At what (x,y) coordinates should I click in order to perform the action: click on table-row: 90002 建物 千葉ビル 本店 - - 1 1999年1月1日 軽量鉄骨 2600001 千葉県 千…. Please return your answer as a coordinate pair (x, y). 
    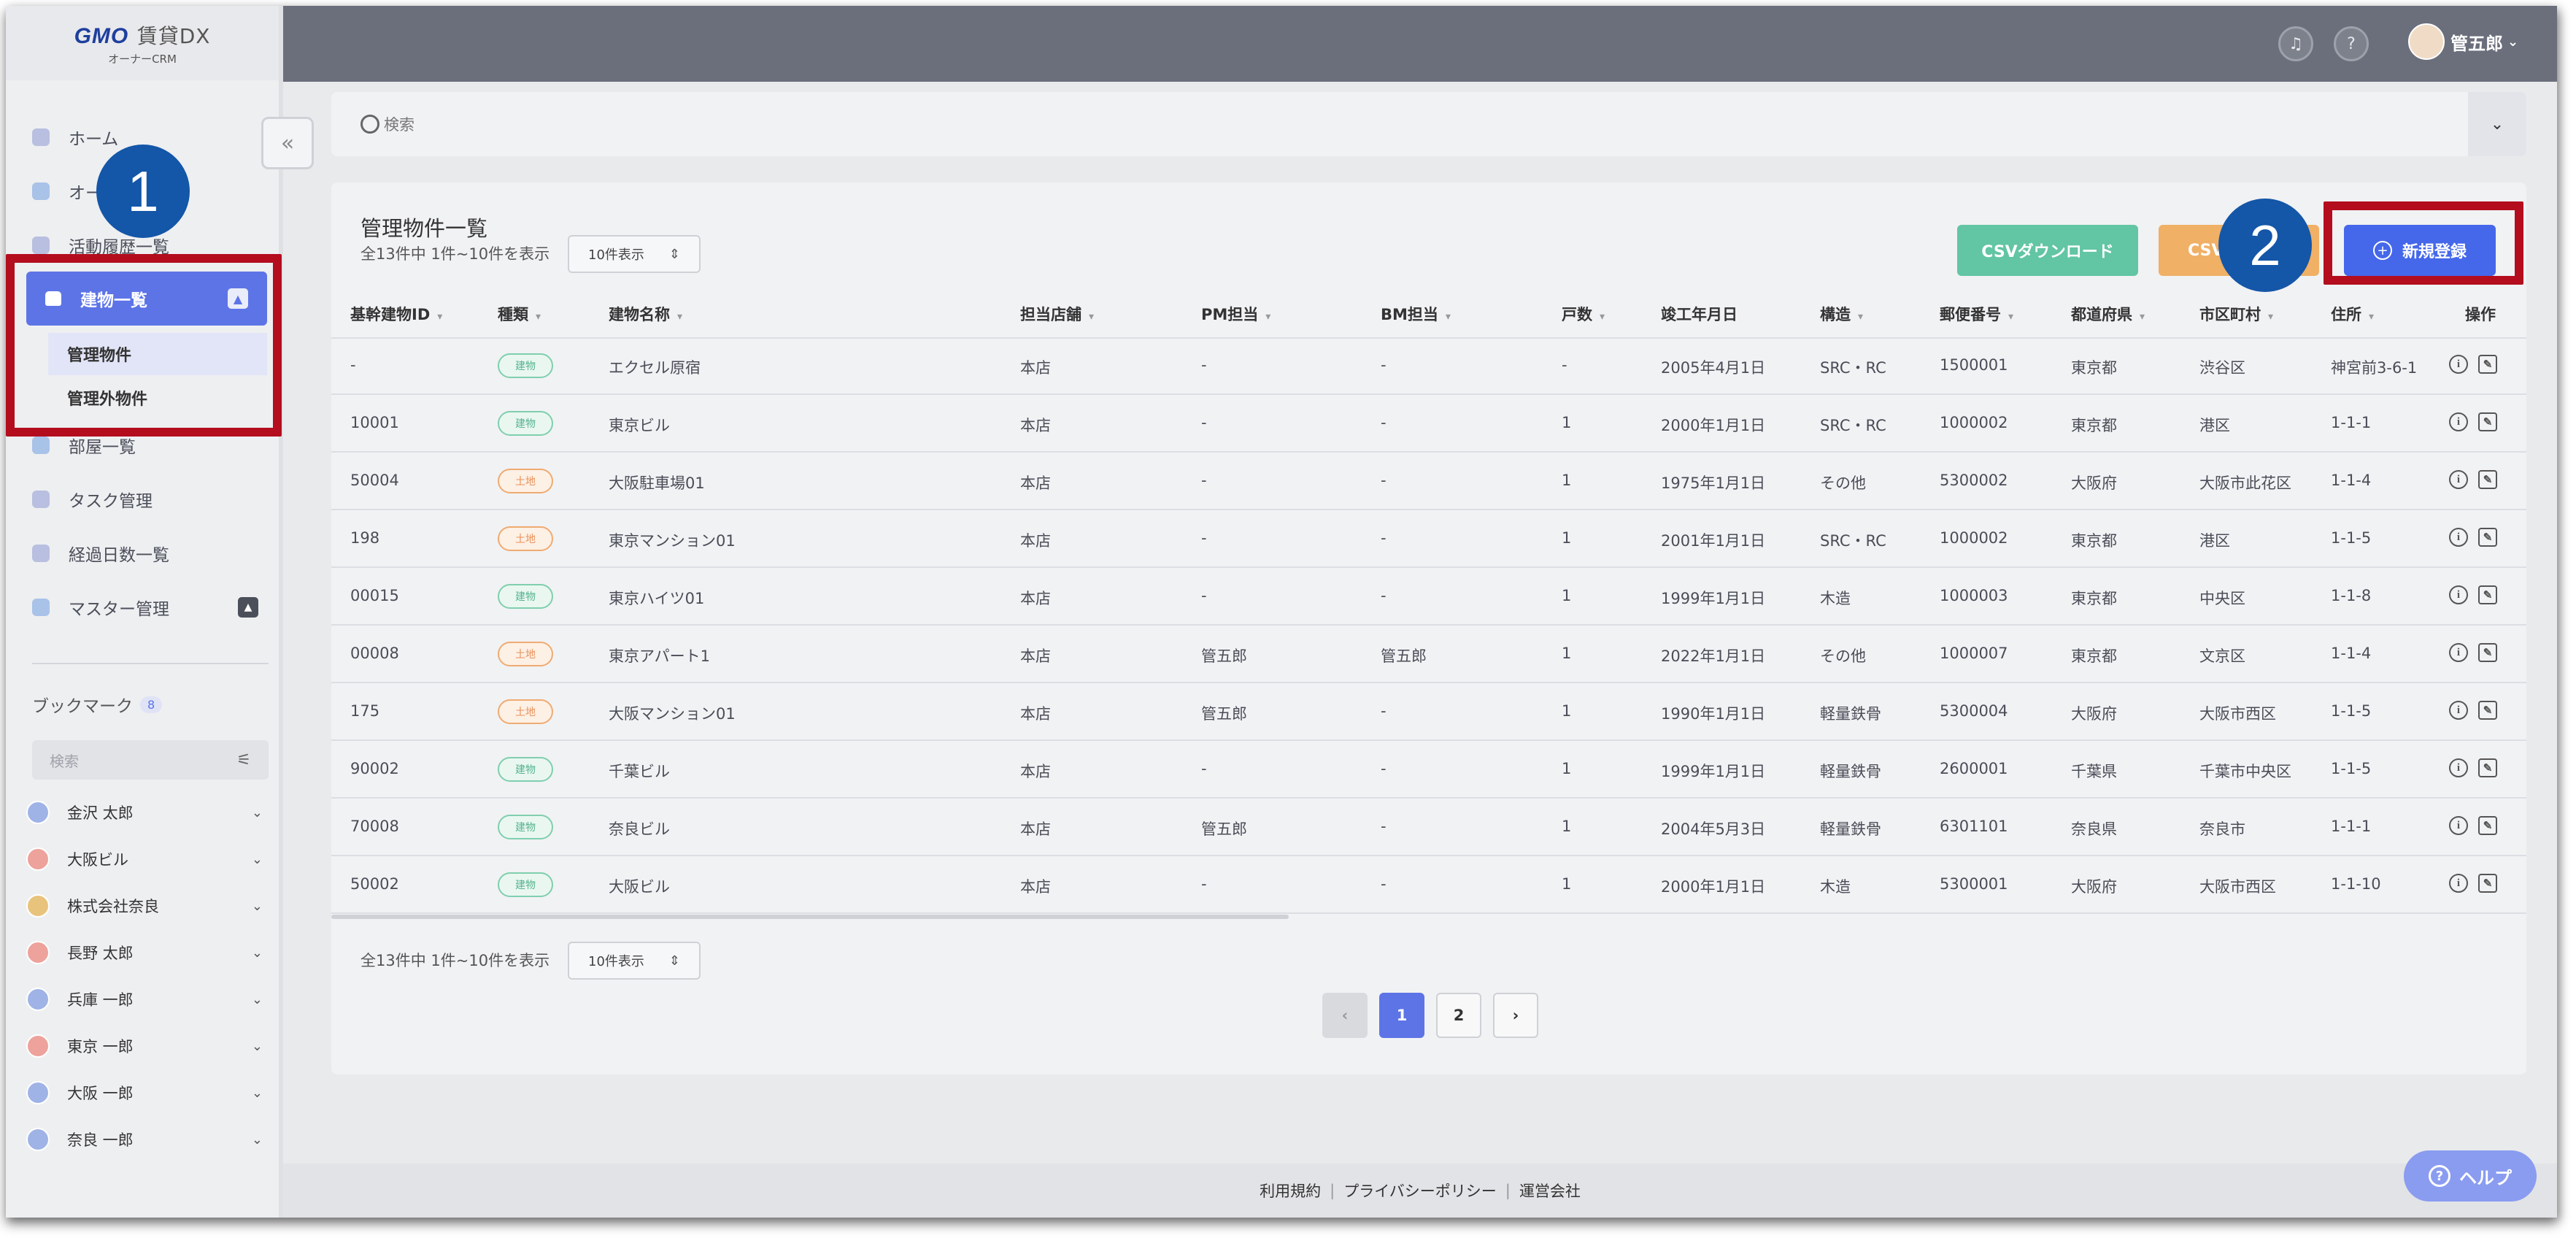
    Looking at the image, I should click on (1428, 770).